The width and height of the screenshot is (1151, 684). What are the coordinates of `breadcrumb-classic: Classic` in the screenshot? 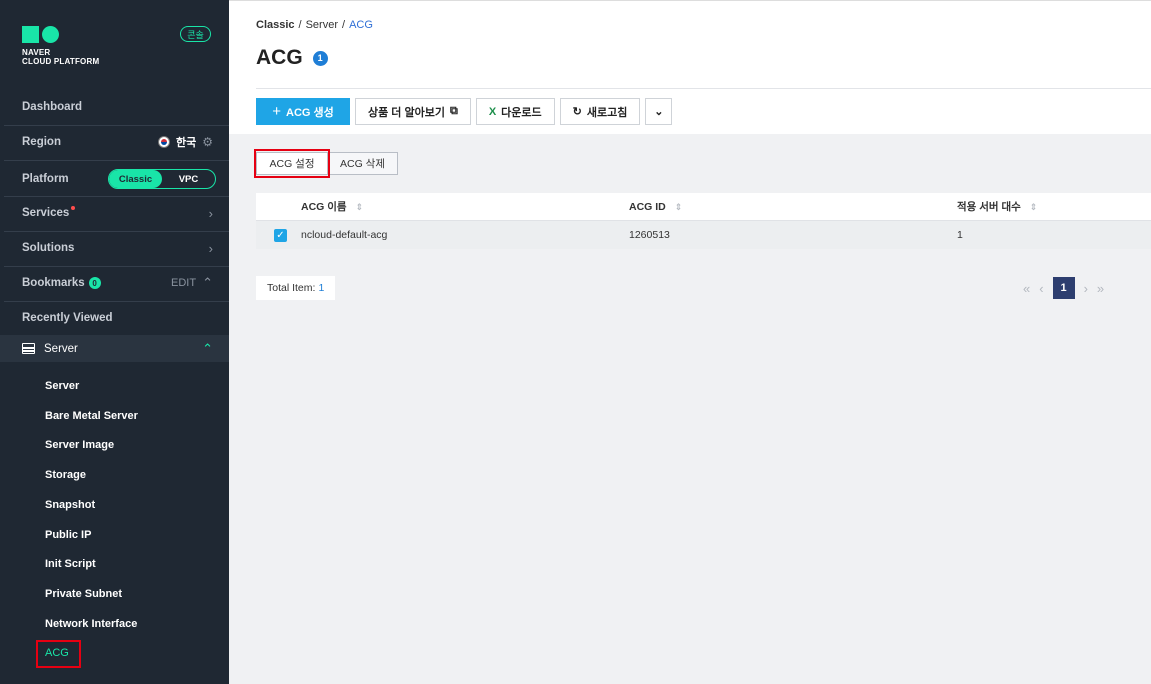 It's located at (275, 25).